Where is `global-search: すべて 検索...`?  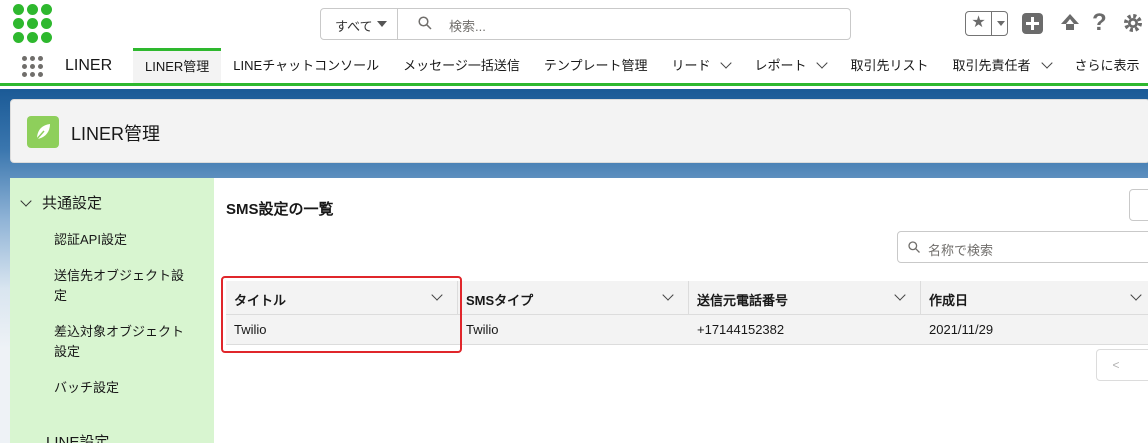 global-search: すべて 検索... is located at coordinates (585, 24).